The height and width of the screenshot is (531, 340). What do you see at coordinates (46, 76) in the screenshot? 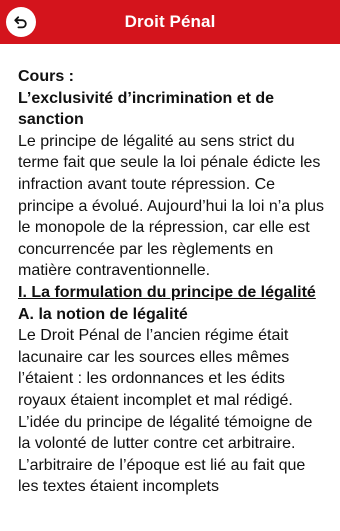
I see `cours-label: Cours :` at bounding box center [46, 76].